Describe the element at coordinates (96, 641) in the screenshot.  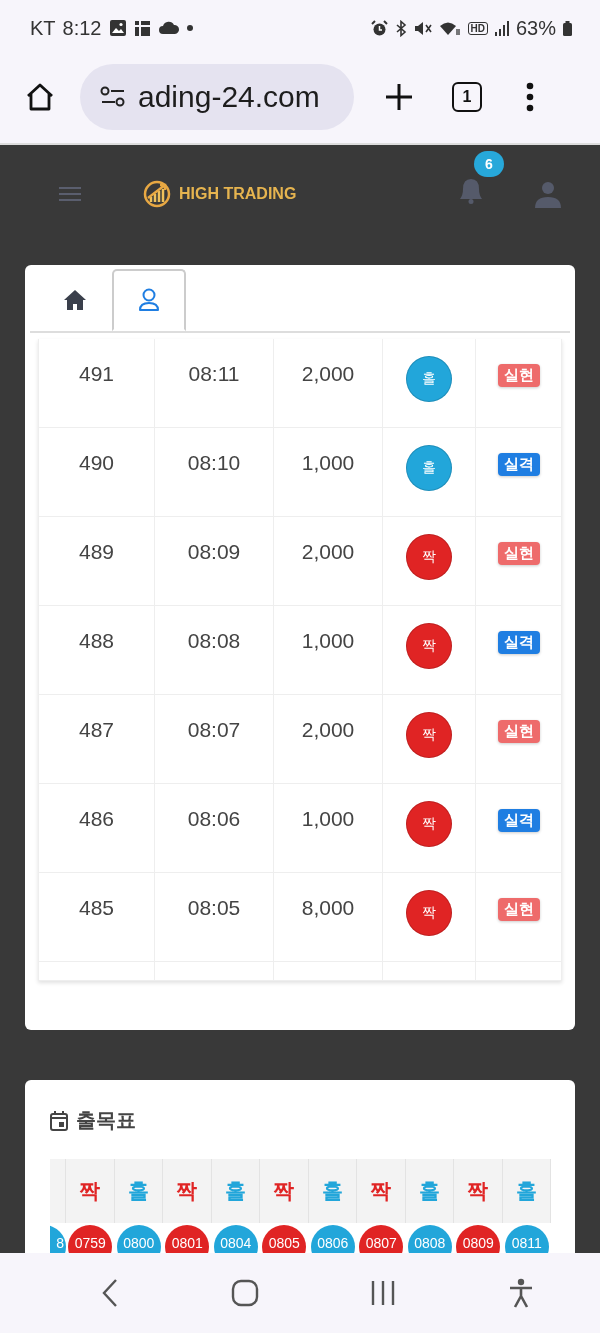
I see `round-number: 488` at that location.